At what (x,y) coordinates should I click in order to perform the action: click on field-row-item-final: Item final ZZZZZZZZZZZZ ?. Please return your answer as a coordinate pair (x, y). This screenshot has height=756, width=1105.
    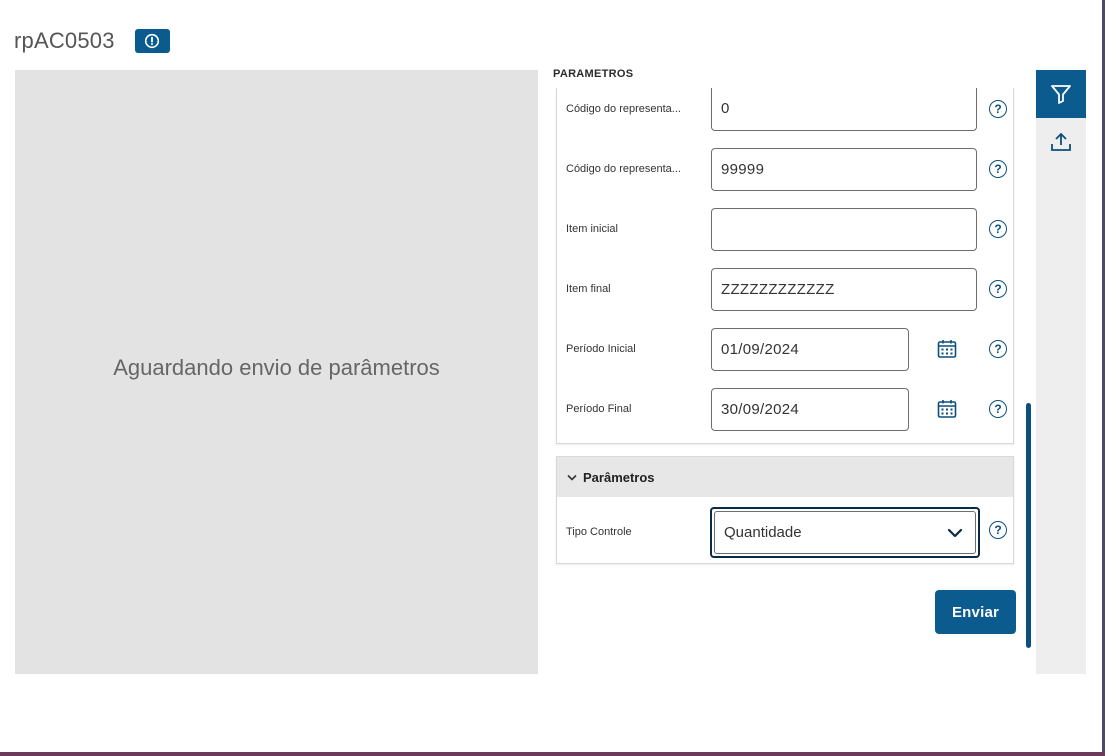
    Looking at the image, I should click on (785, 290).